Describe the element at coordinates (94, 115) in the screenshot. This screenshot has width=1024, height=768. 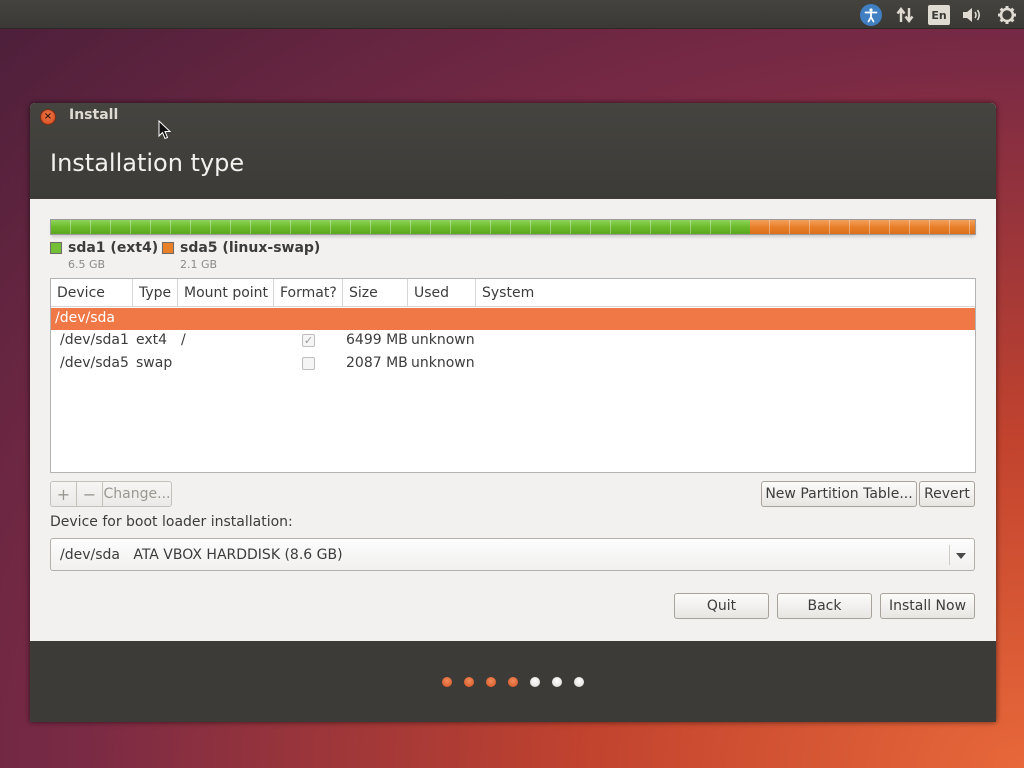
I see `window-title: Install` at that location.